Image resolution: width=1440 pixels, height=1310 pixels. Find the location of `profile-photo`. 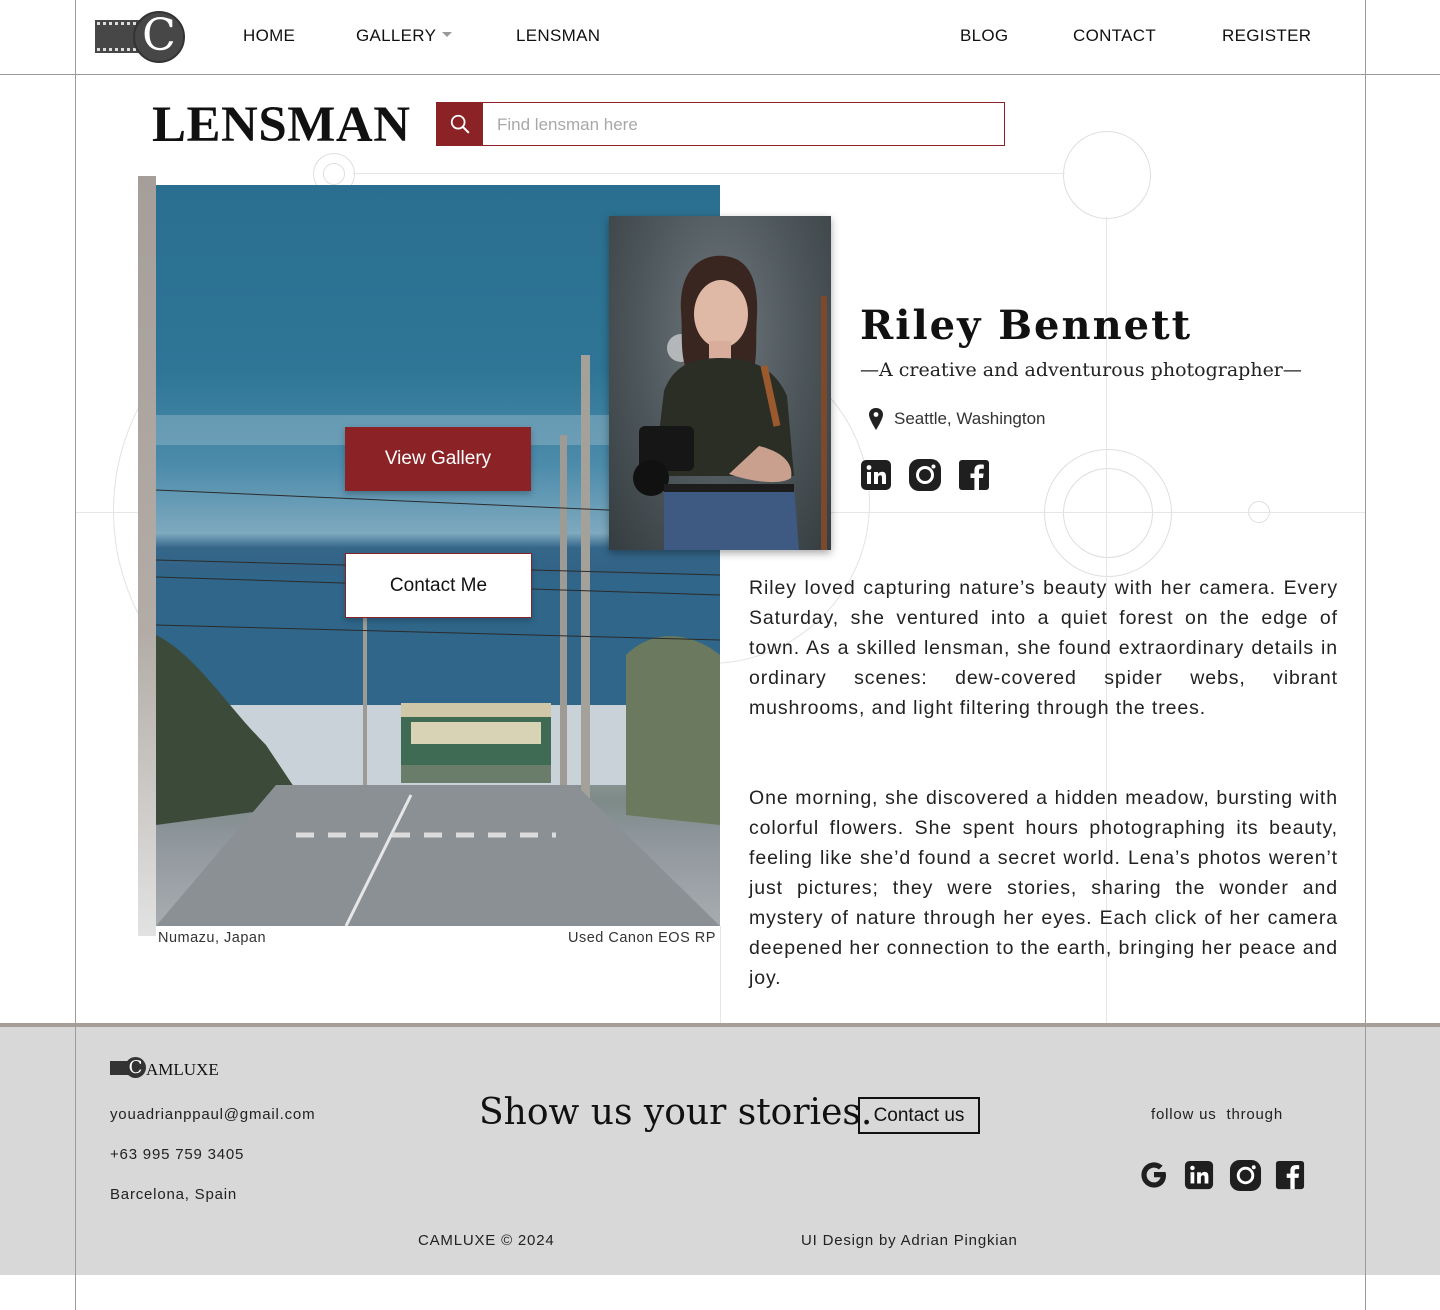

profile-photo is located at coordinates (720, 383).